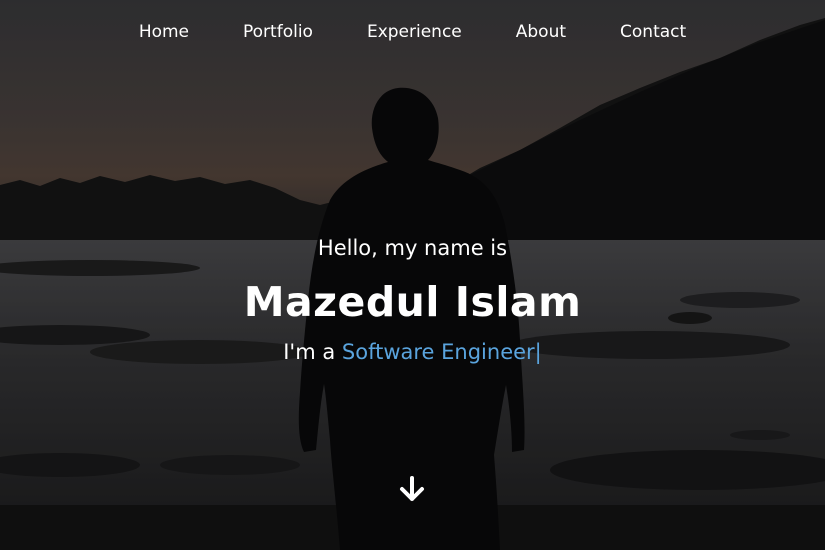  I want to click on role-prefix: I'm a, so click(312, 352).